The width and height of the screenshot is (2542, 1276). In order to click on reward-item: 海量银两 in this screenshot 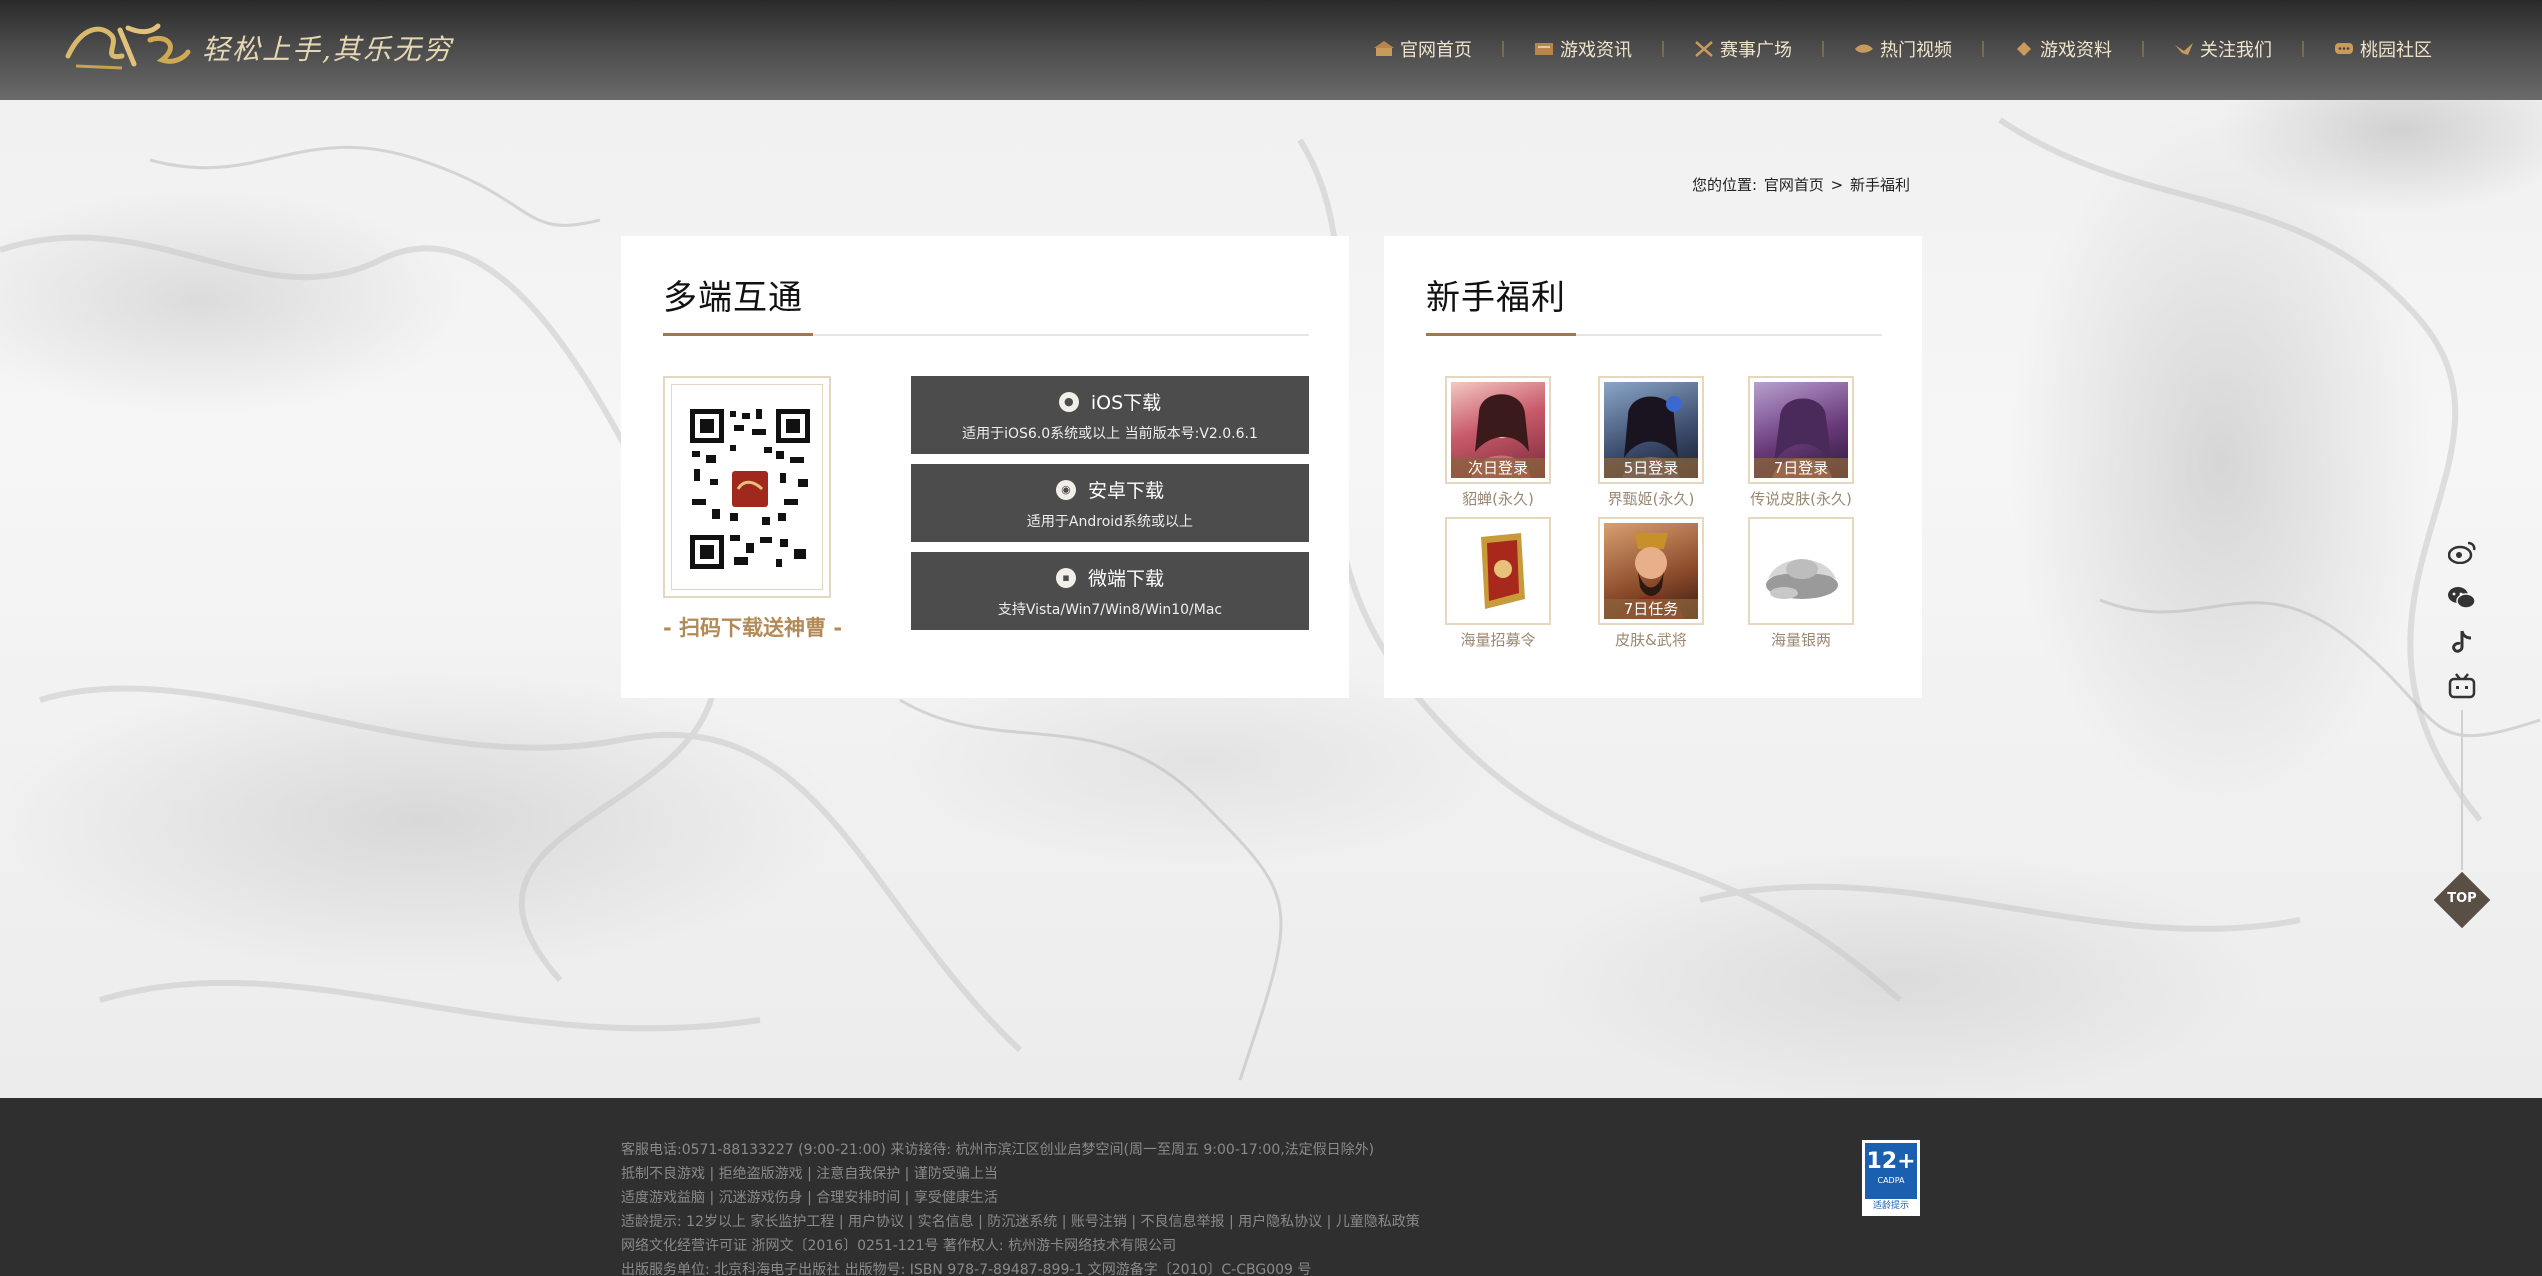, I will do `click(1801, 583)`.